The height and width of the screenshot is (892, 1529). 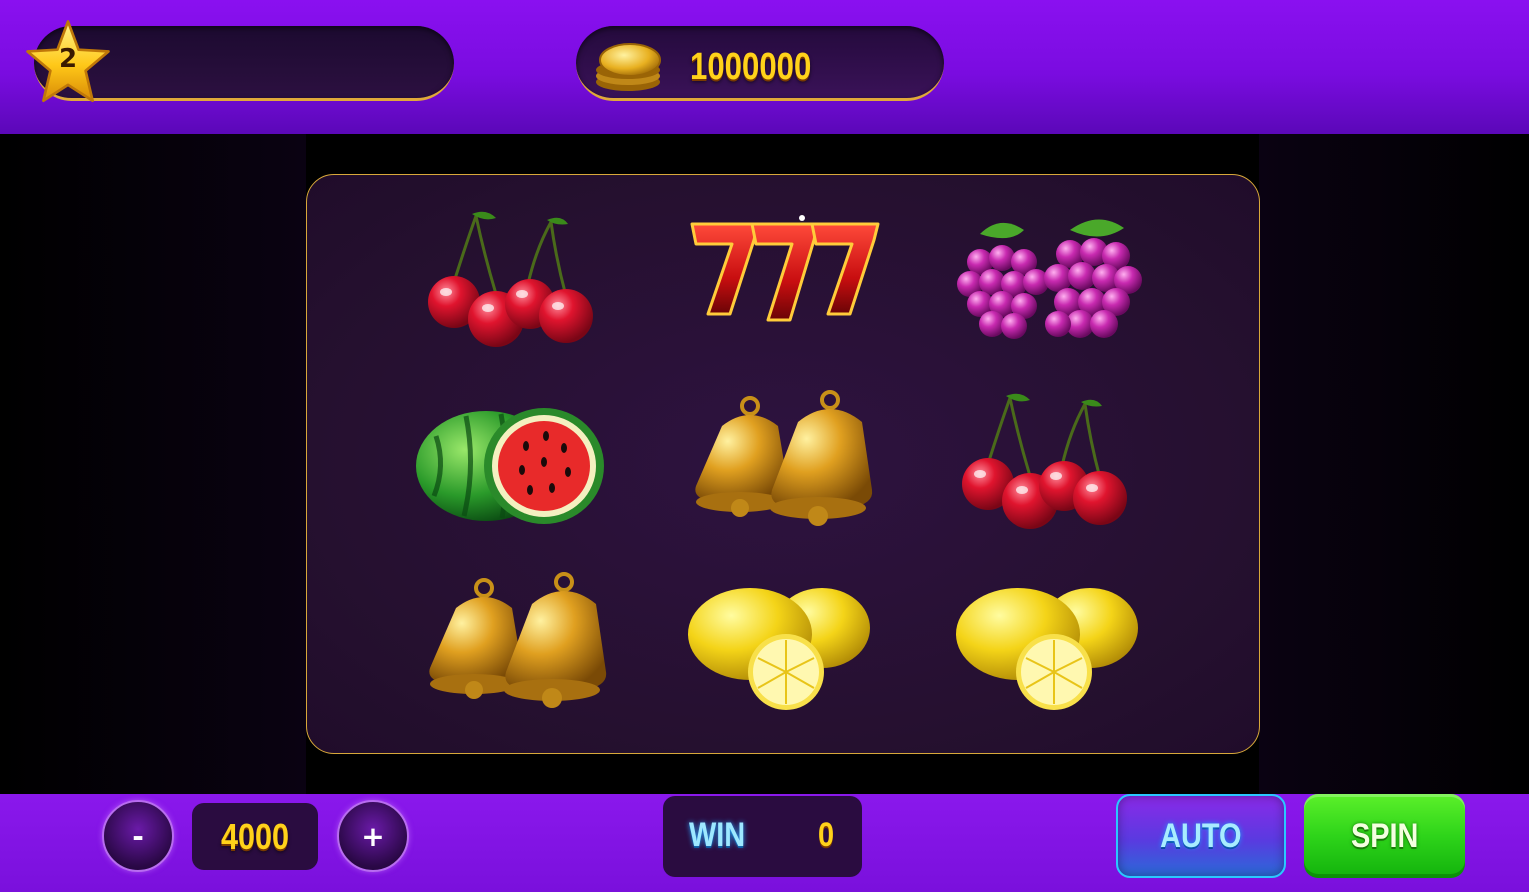 What do you see at coordinates (1050, 643) in the screenshot?
I see `reel-3-row-3-lemons-symbol` at bounding box center [1050, 643].